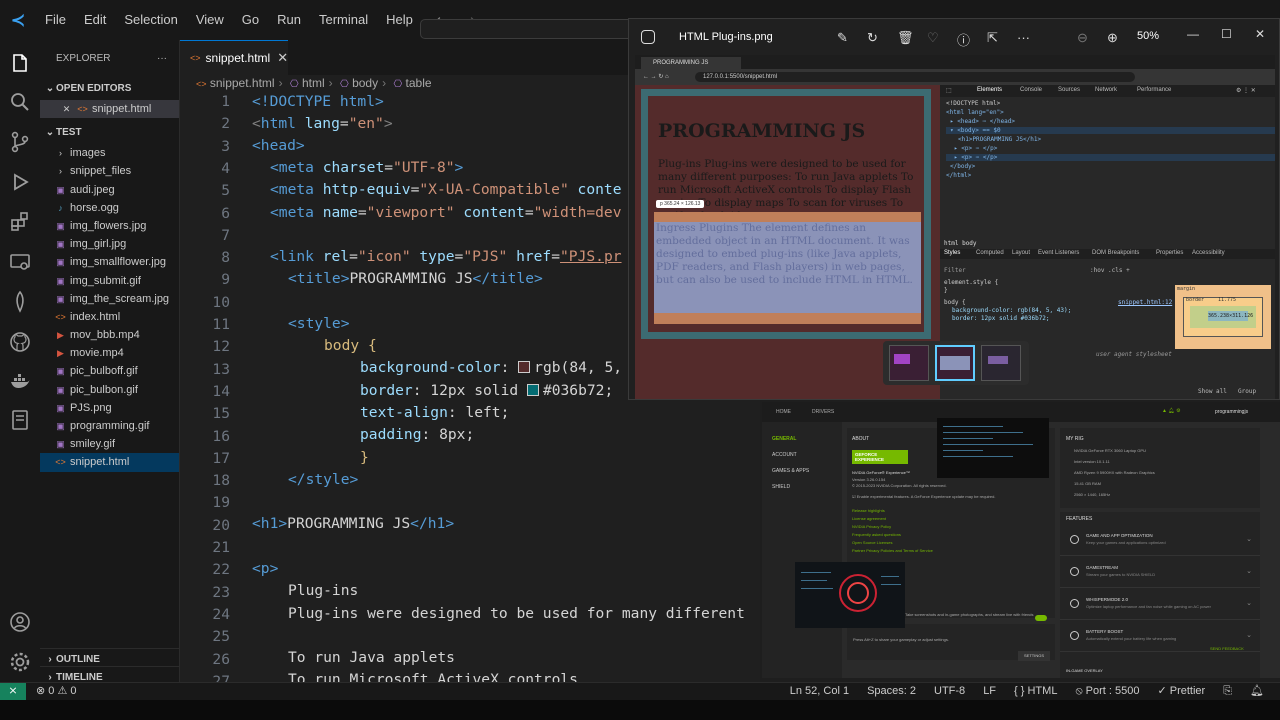 This screenshot has width=1280, height=720. I want to click on file-tree-item: ▣ img_the_scream.jpg, so click(109, 299).